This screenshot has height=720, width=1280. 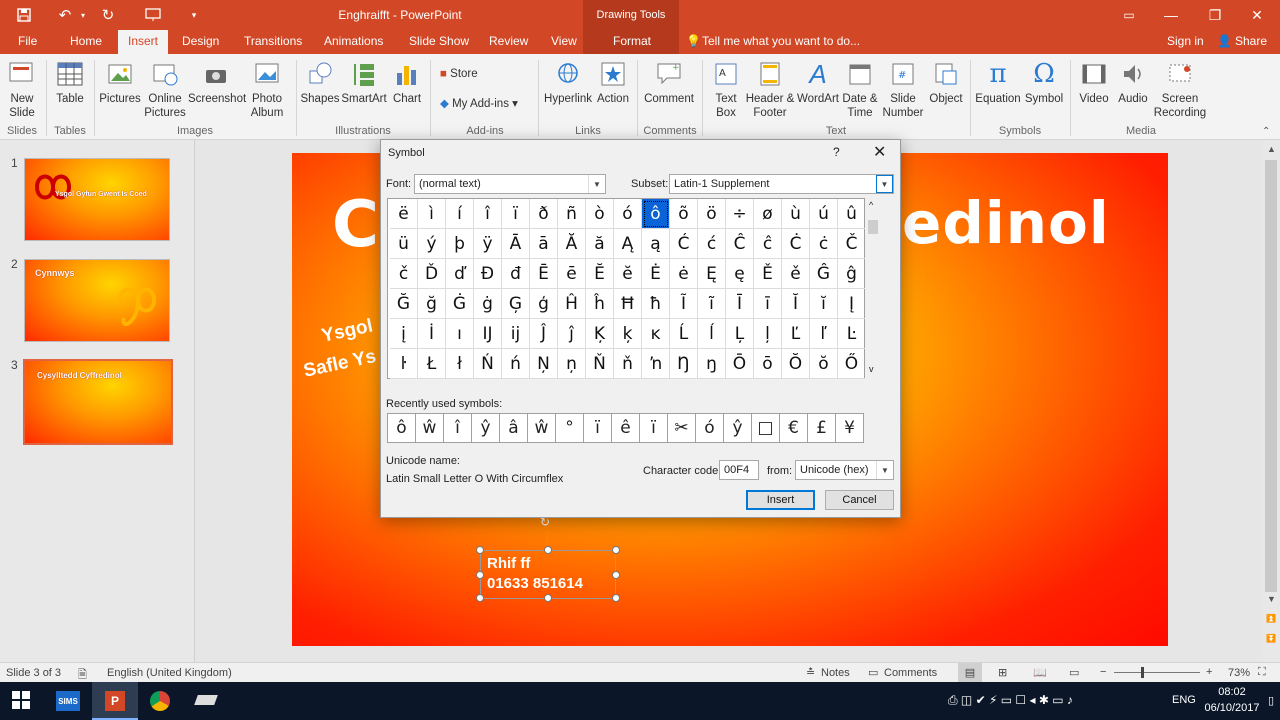 I want to click on screen-recording-button: Screen Recording, so click(x=1180, y=89).